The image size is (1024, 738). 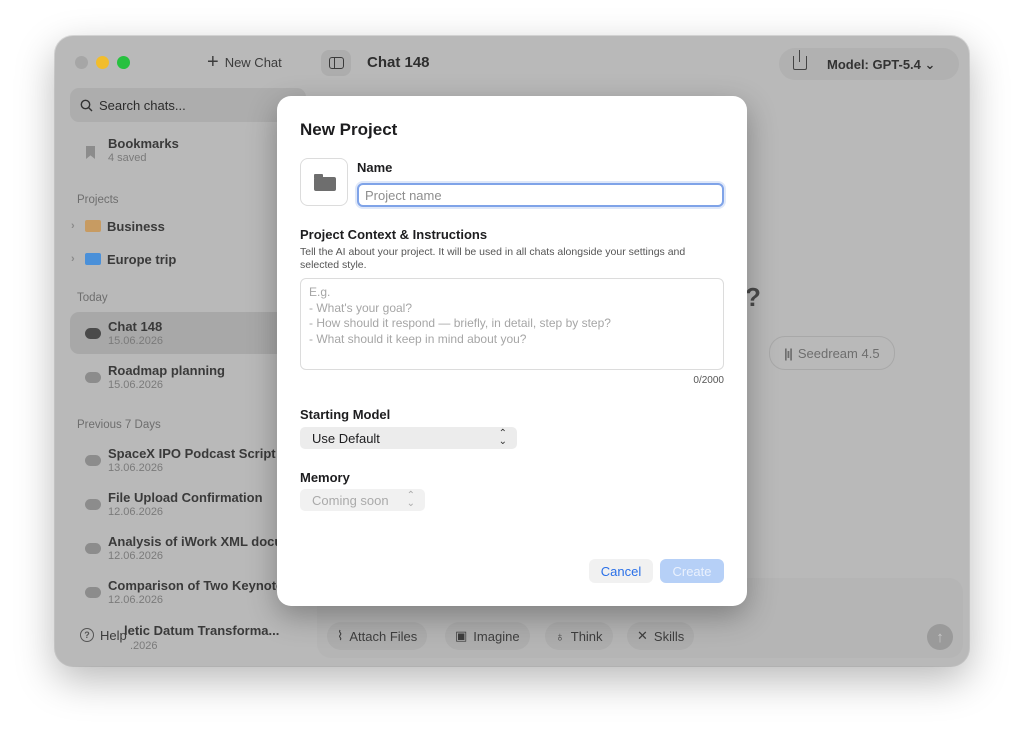 I want to click on starting-model-label: Starting Model, so click(x=345, y=414).